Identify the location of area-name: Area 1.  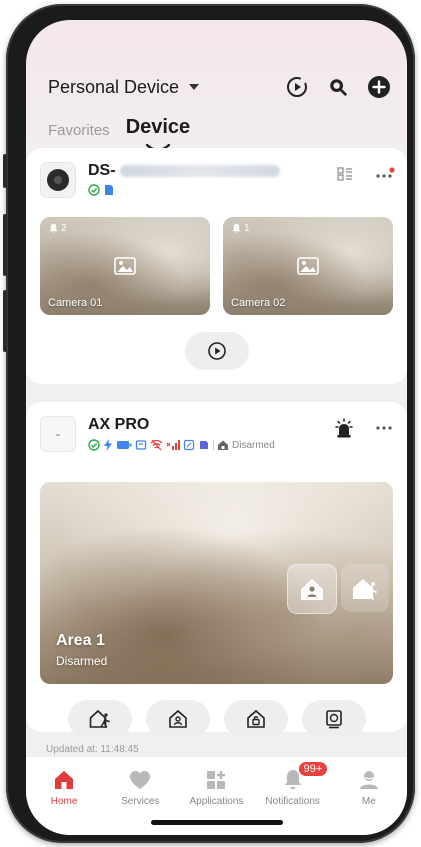
(80, 640).